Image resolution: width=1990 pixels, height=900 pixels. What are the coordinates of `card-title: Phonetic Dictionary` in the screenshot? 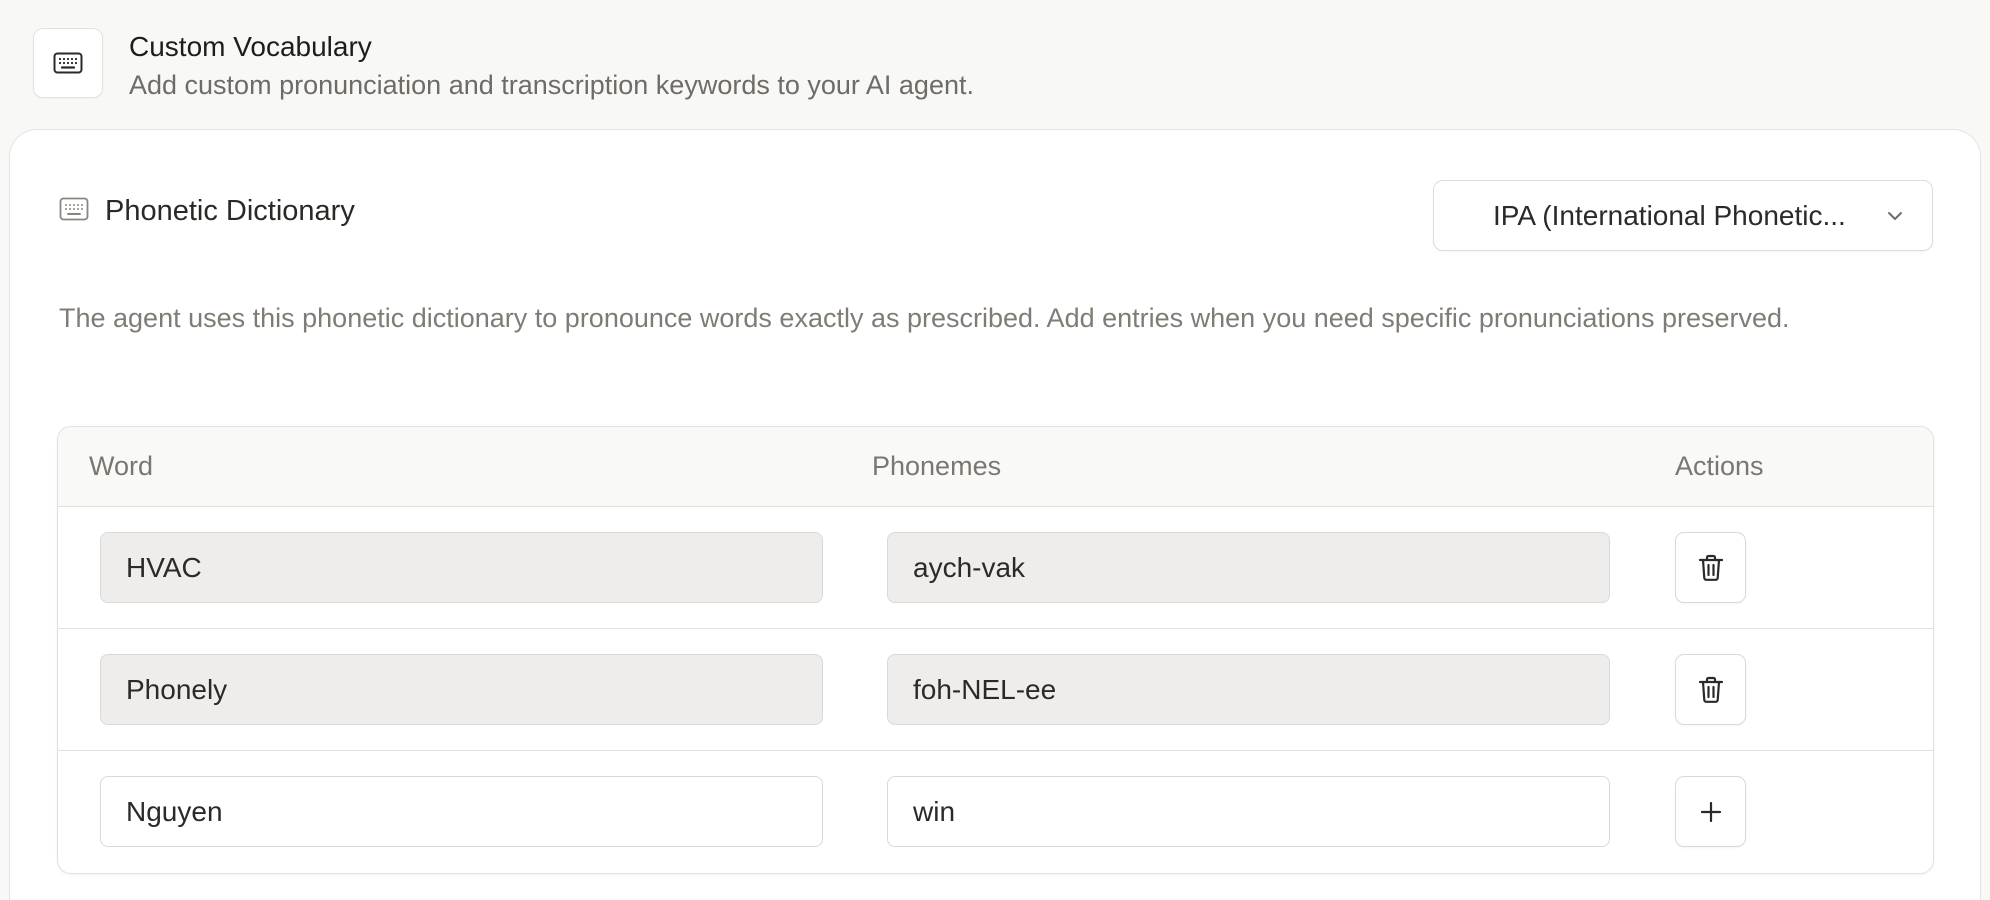 It's located at (230, 211).